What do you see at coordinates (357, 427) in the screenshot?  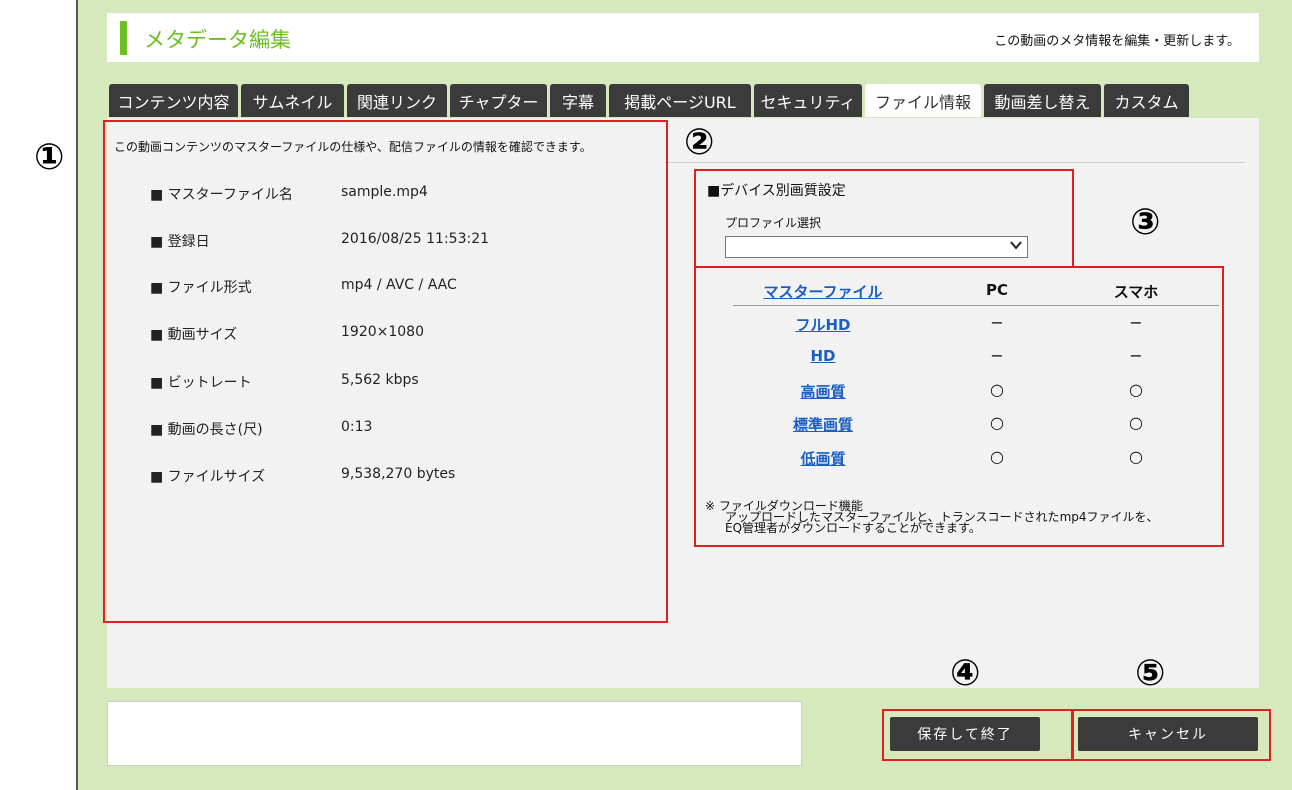 I see `info-value: 0:13` at bounding box center [357, 427].